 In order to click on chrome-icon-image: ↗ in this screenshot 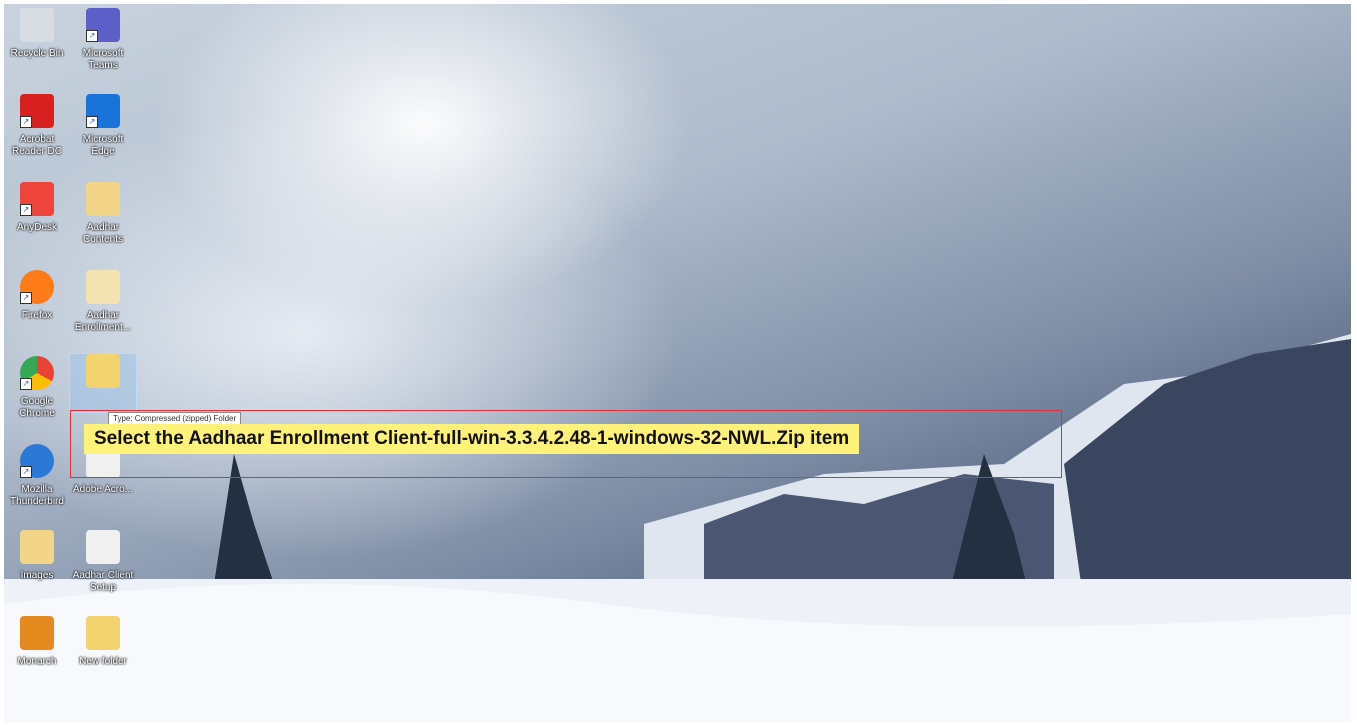, I will do `click(37, 373)`.